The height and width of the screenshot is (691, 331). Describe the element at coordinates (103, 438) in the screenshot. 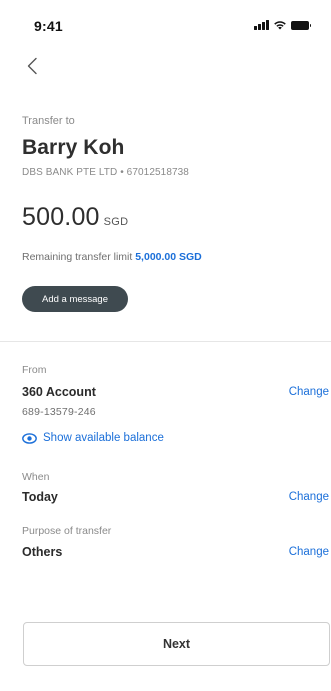

I see `show-balance-label: Show available balance` at that location.